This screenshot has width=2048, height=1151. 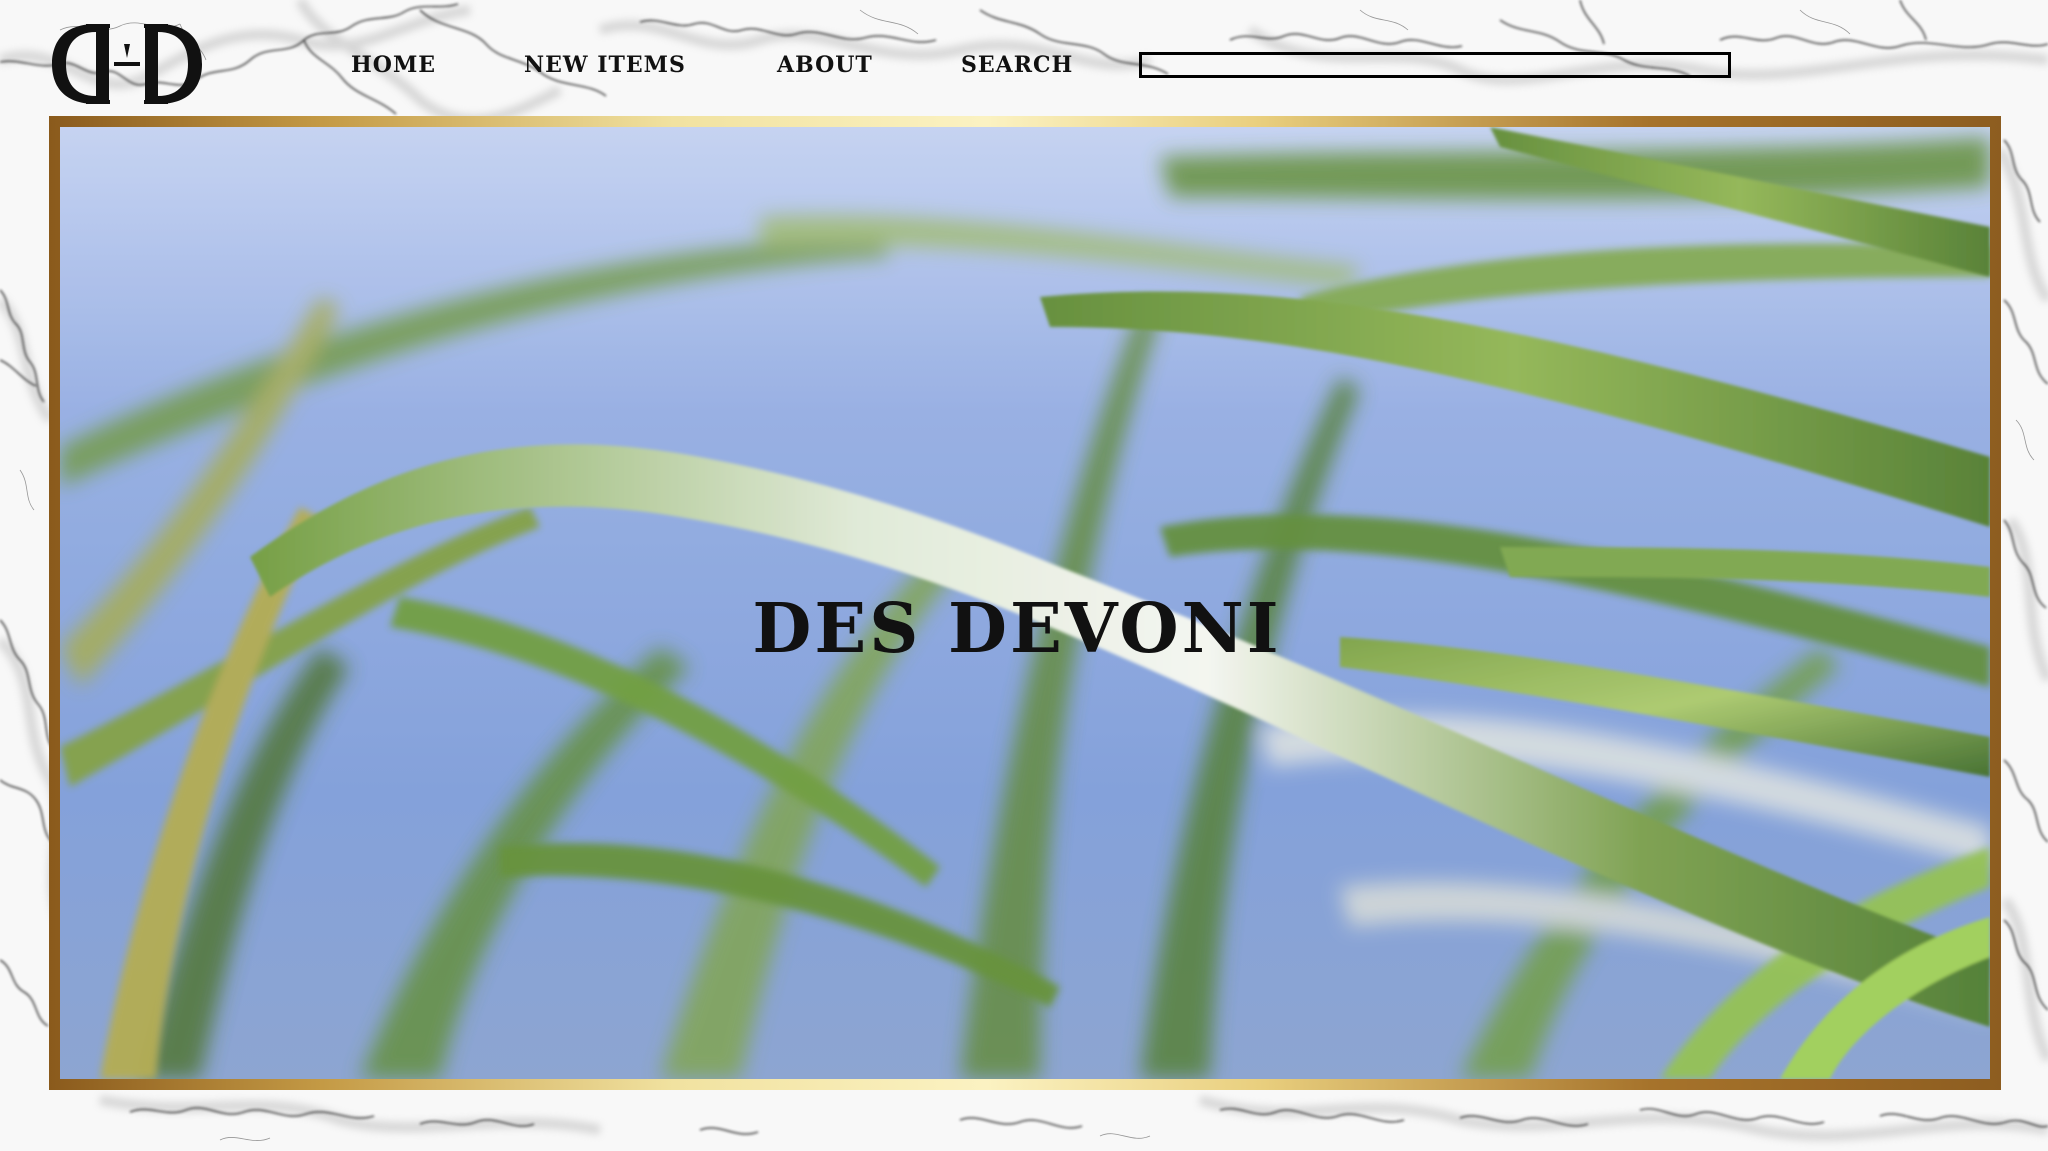 I want to click on nav-about-link: ABOUT, so click(x=825, y=65).